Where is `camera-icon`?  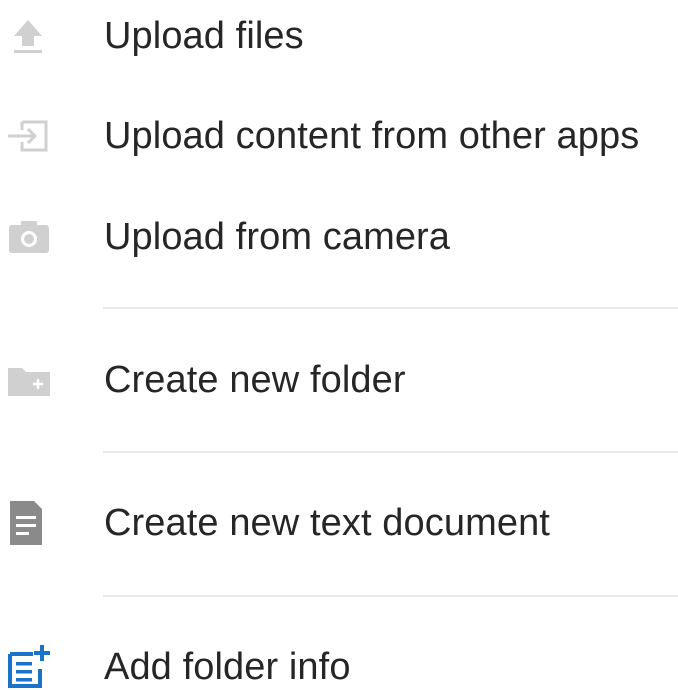 camera-icon is located at coordinates (30, 237).